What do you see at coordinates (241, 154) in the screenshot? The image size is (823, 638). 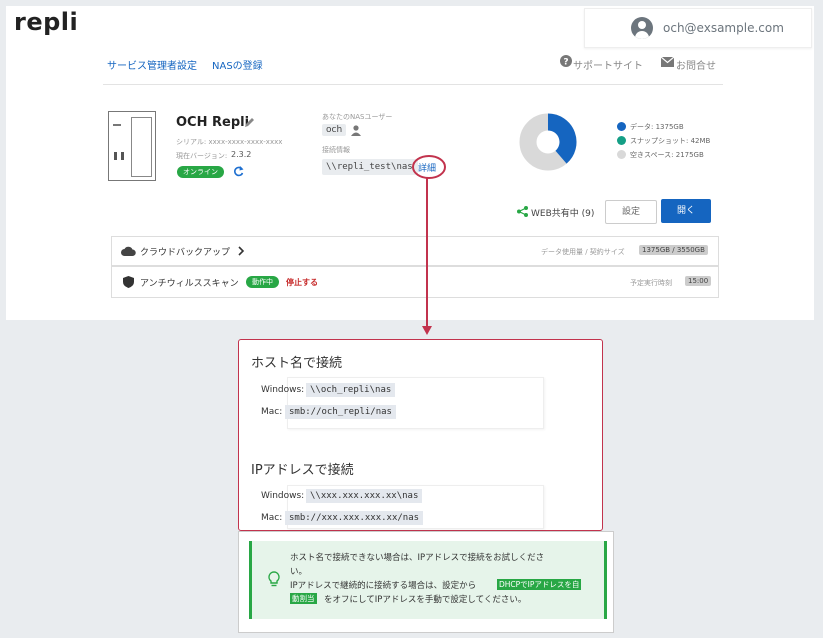 I see `version-value: 2.3.2` at bounding box center [241, 154].